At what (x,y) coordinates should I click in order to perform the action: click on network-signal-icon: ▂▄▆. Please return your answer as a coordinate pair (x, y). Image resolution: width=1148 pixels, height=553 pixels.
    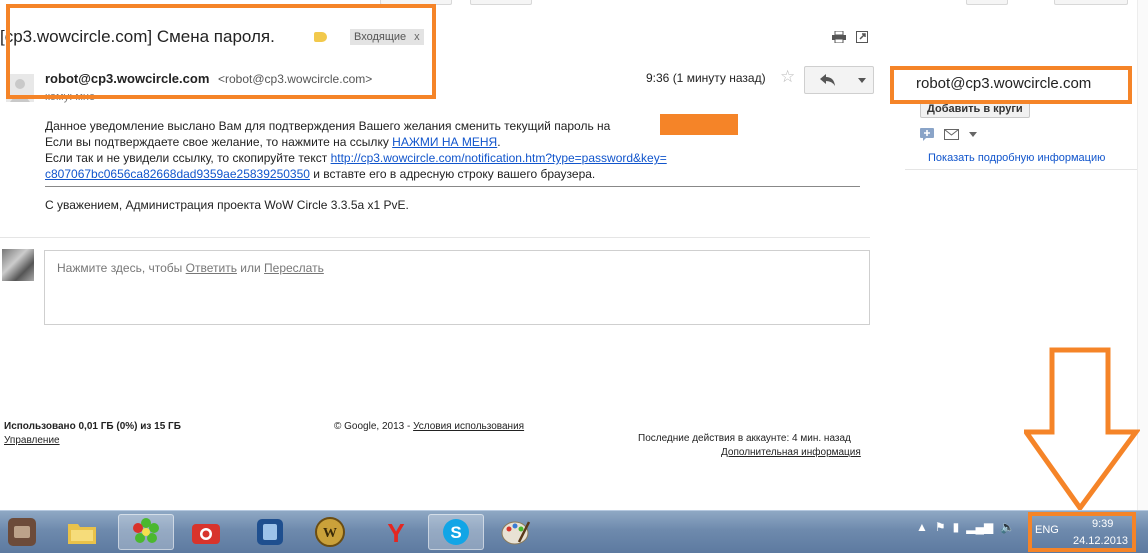
    Looking at the image, I should click on (979, 527).